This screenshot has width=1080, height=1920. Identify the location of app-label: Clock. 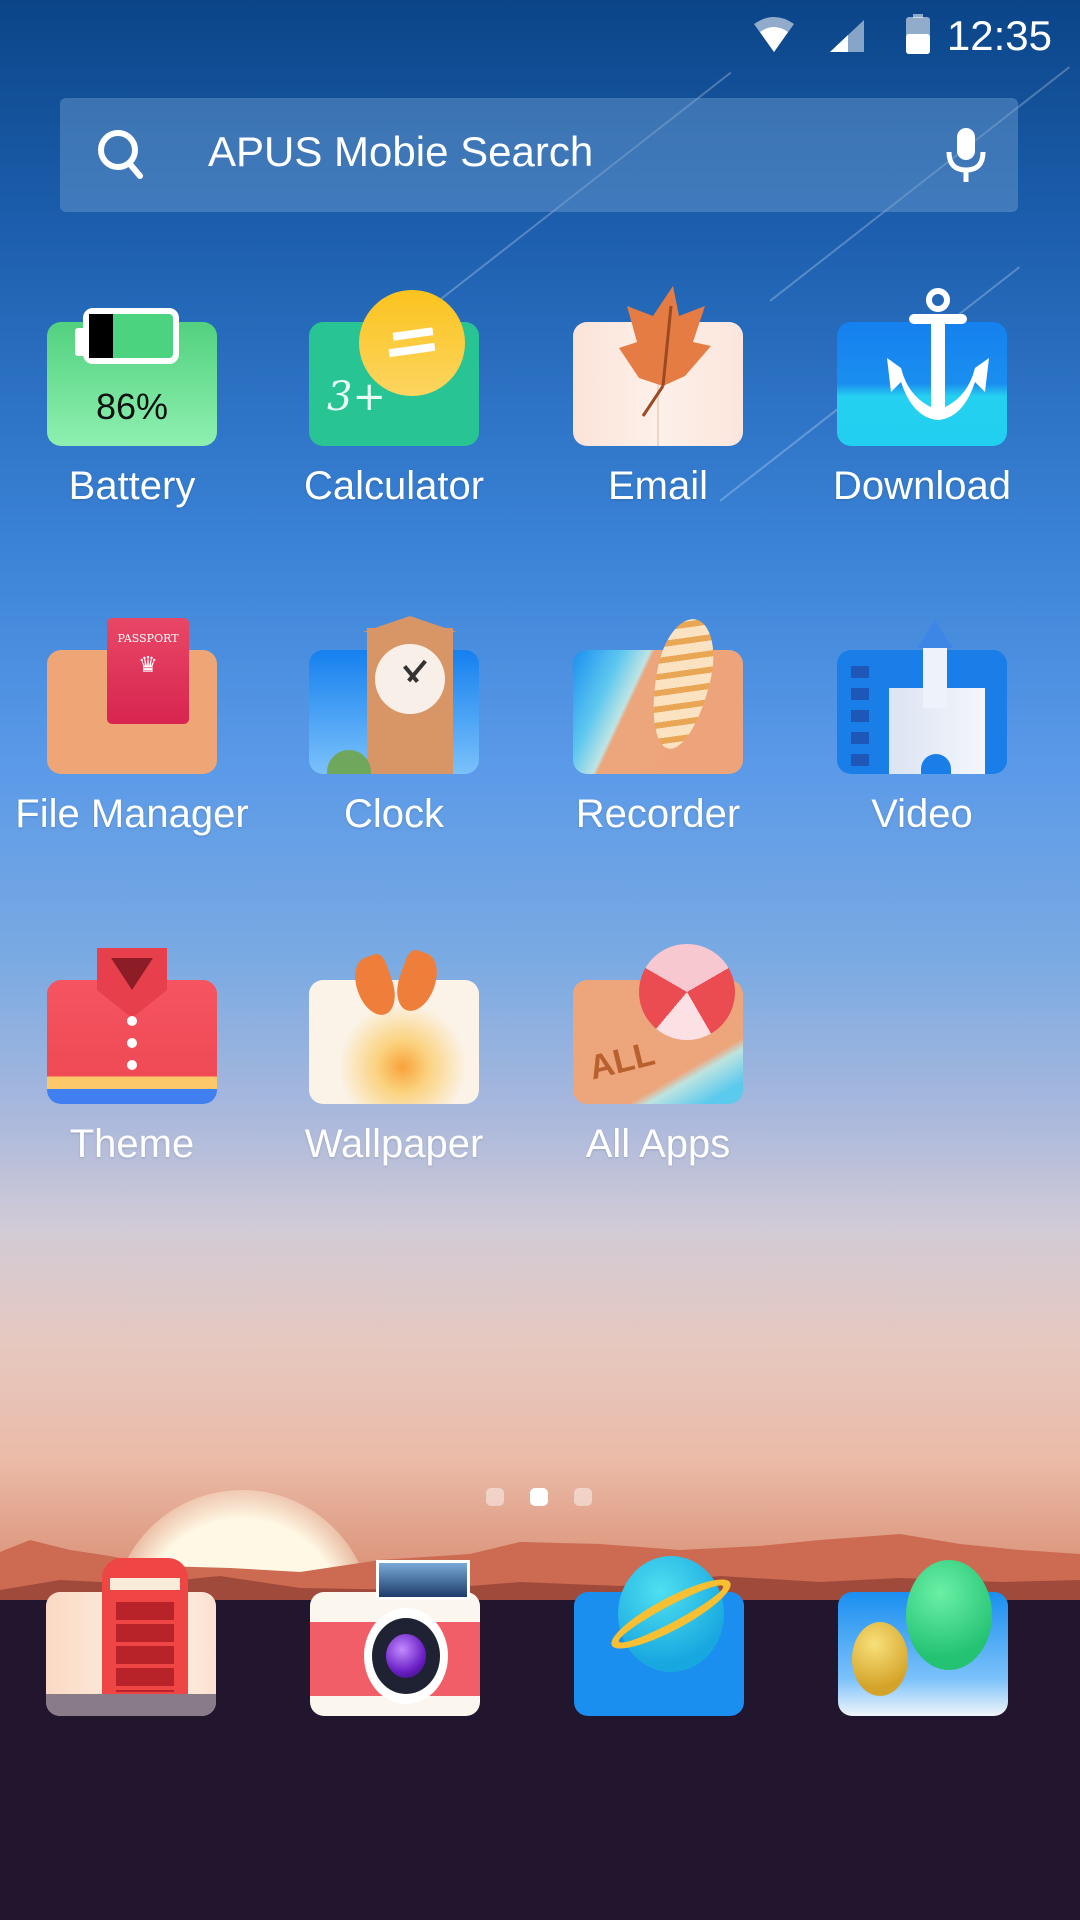
(394, 814).